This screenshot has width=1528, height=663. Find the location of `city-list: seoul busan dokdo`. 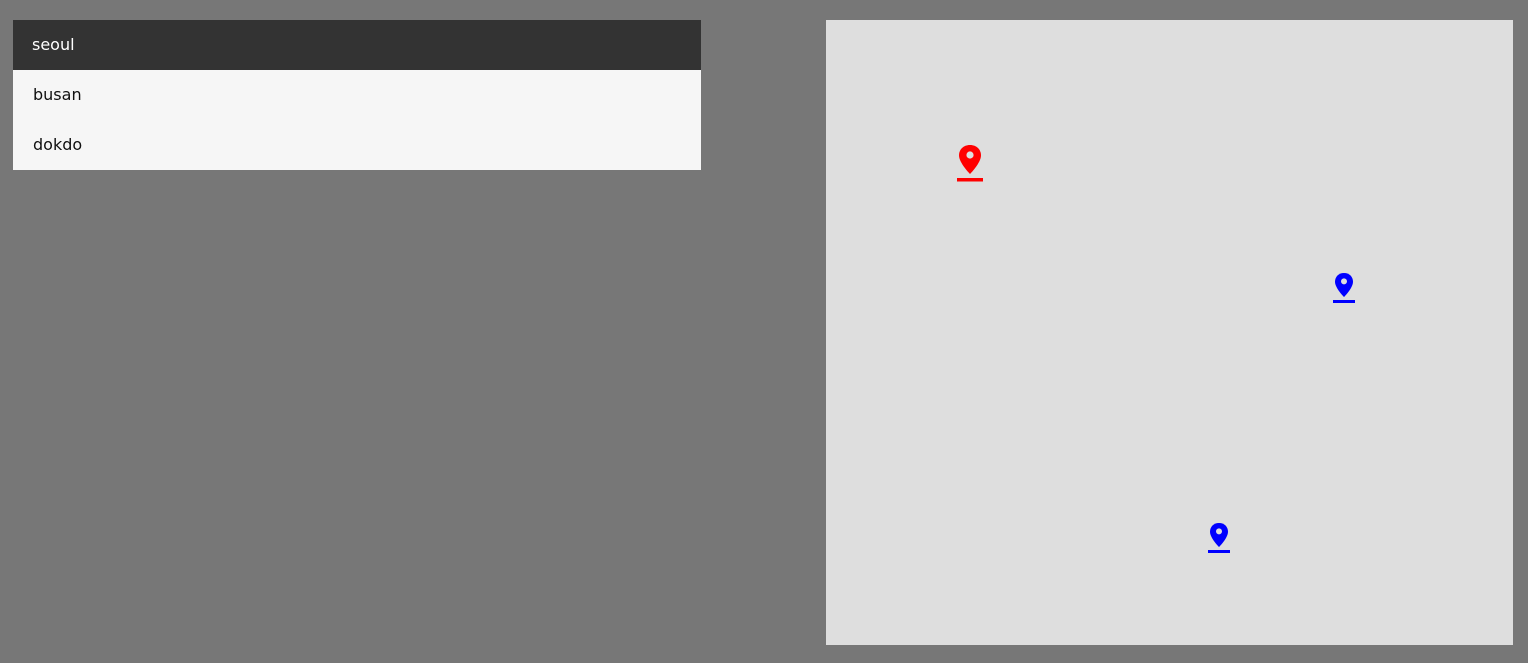

city-list: seoul busan dokdo is located at coordinates (357, 95).